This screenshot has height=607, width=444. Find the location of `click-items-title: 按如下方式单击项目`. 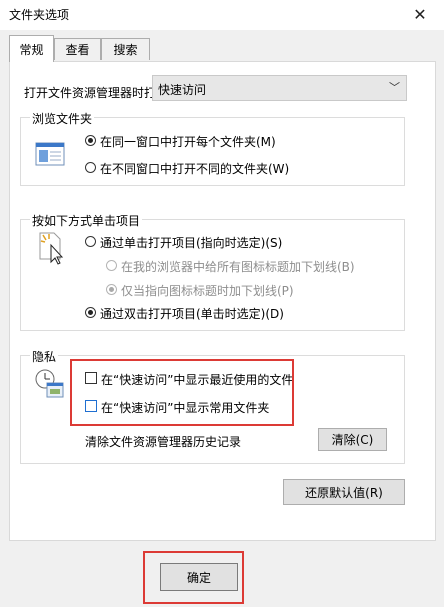

click-items-title: 按如下方式单击项目 is located at coordinates (86, 220).